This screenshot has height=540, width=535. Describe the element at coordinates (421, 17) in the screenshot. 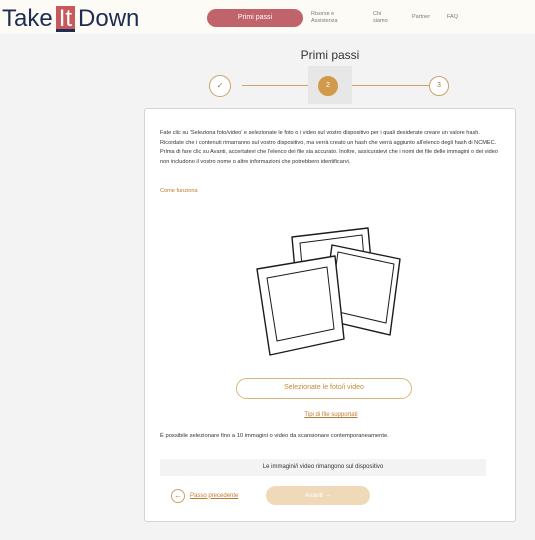

I see `nav-partner: Partner` at that location.